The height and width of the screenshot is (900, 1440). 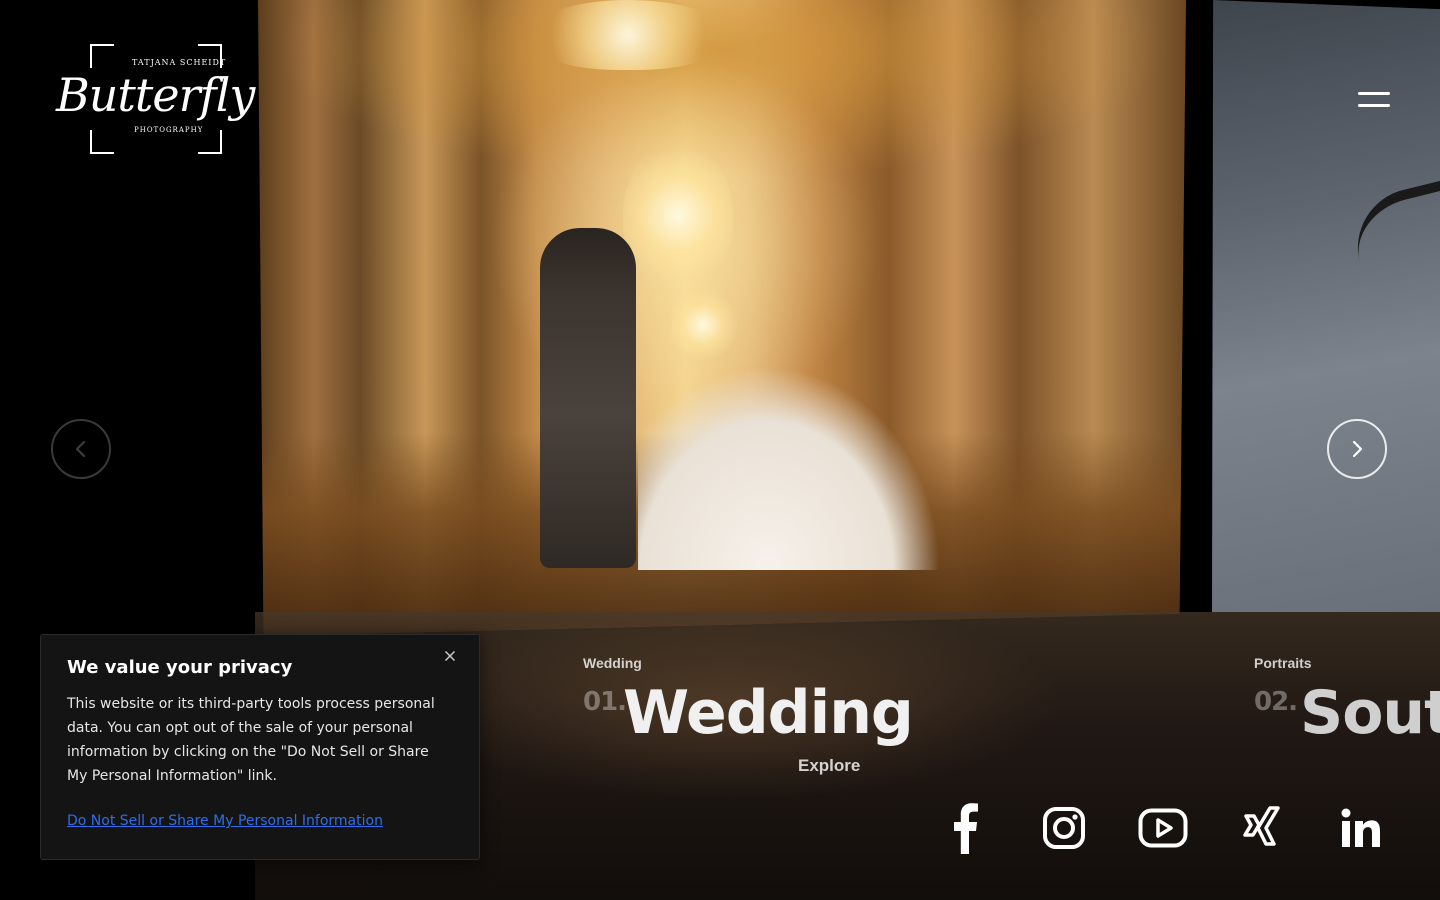 What do you see at coordinates (588, 398) in the screenshot?
I see `groom-figure` at bounding box center [588, 398].